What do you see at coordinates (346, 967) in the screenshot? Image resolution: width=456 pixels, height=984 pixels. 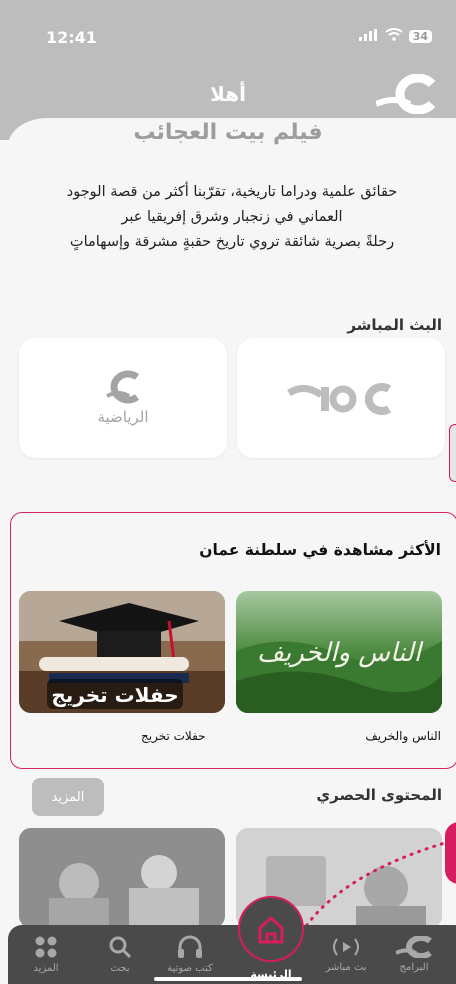 I see `tab-label: بث مباشر` at bounding box center [346, 967].